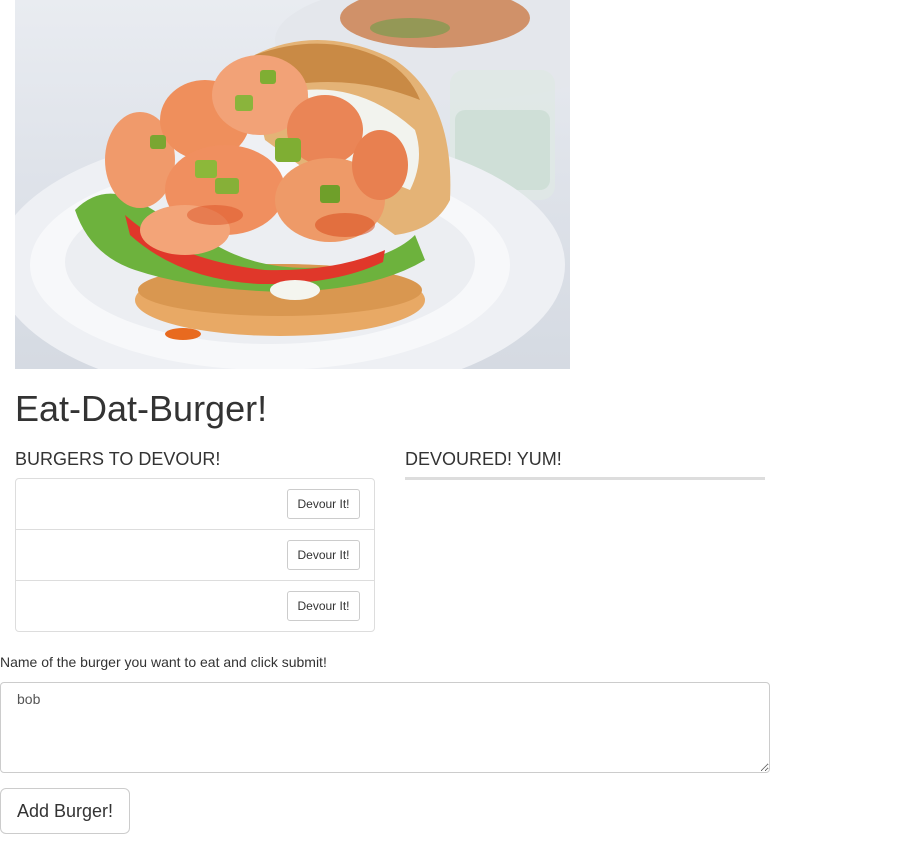  I want to click on devoured-heading: DEVOURED! YUM!, so click(483, 459).